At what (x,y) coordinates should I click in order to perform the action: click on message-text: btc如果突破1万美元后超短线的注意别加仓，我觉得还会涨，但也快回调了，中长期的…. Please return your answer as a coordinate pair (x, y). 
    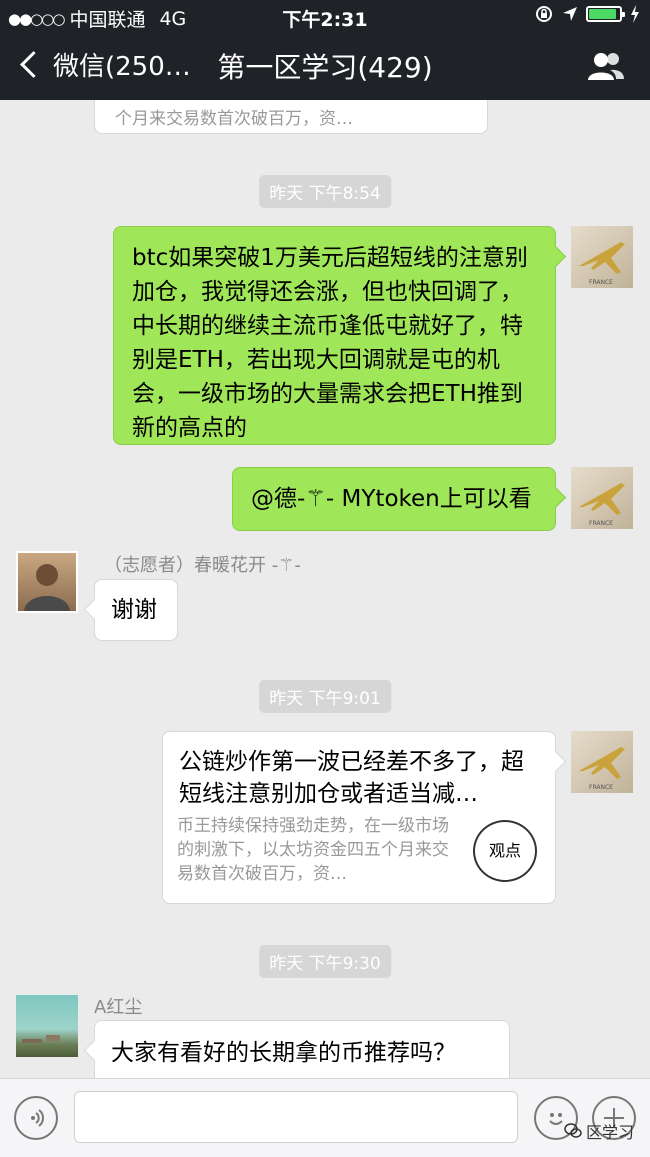
    Looking at the image, I should click on (330, 343).